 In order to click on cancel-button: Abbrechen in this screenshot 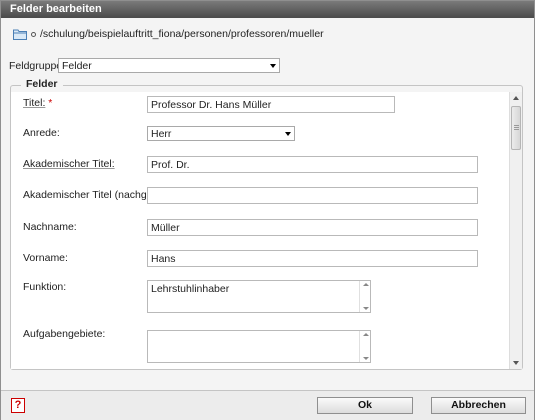, I will do `click(478, 405)`.